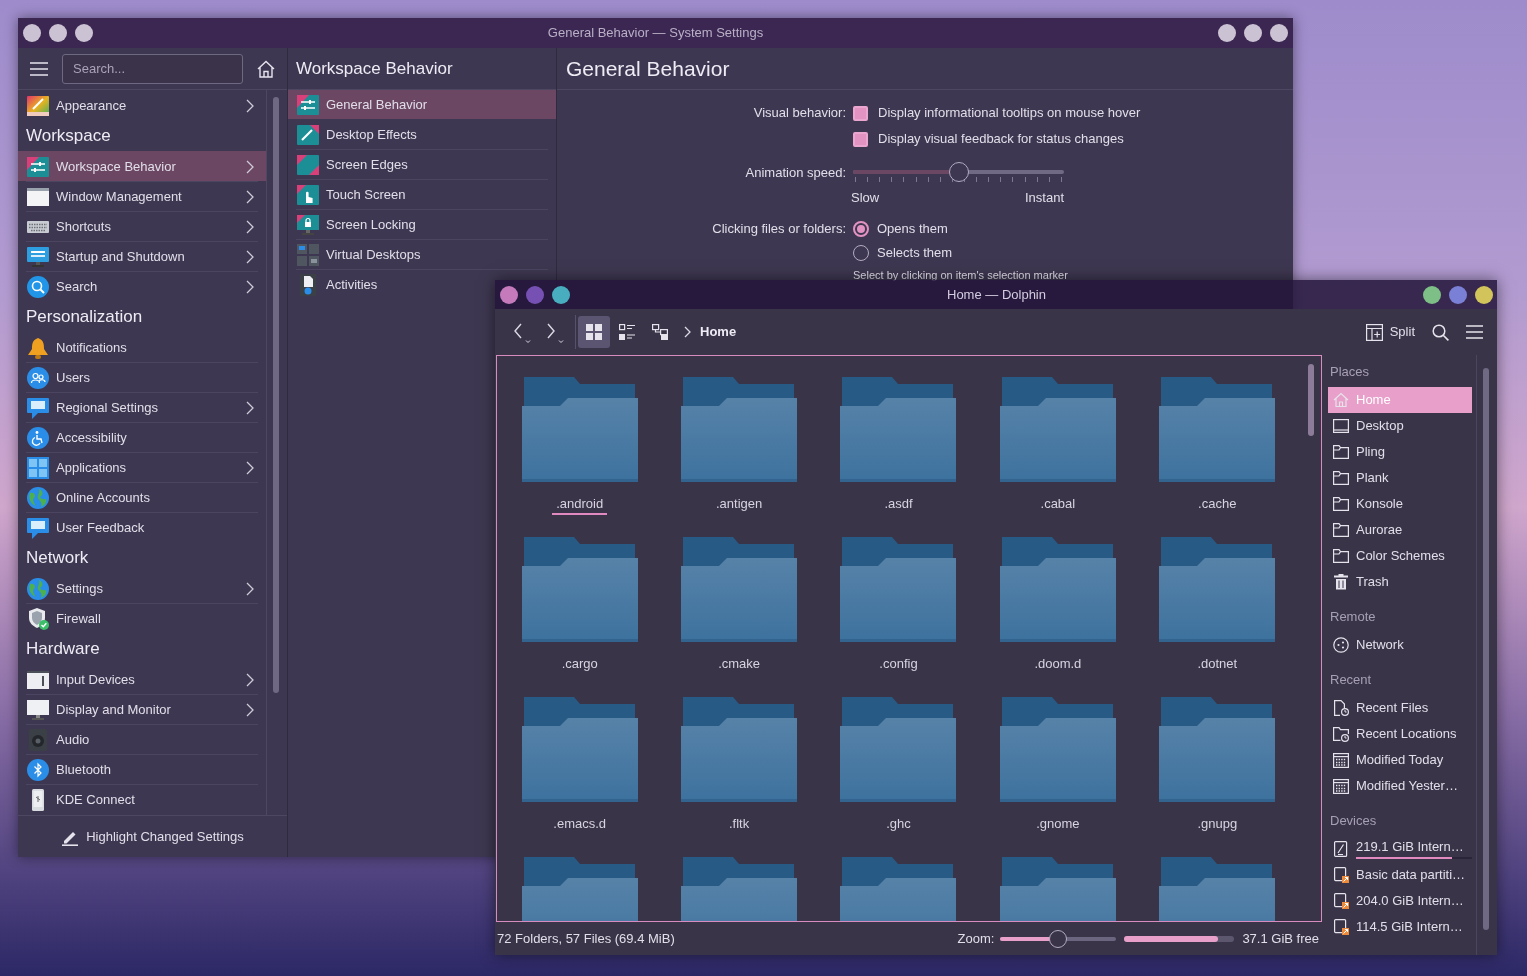  What do you see at coordinates (142, 286) in the screenshot?
I see `sidebar-item: Search` at bounding box center [142, 286].